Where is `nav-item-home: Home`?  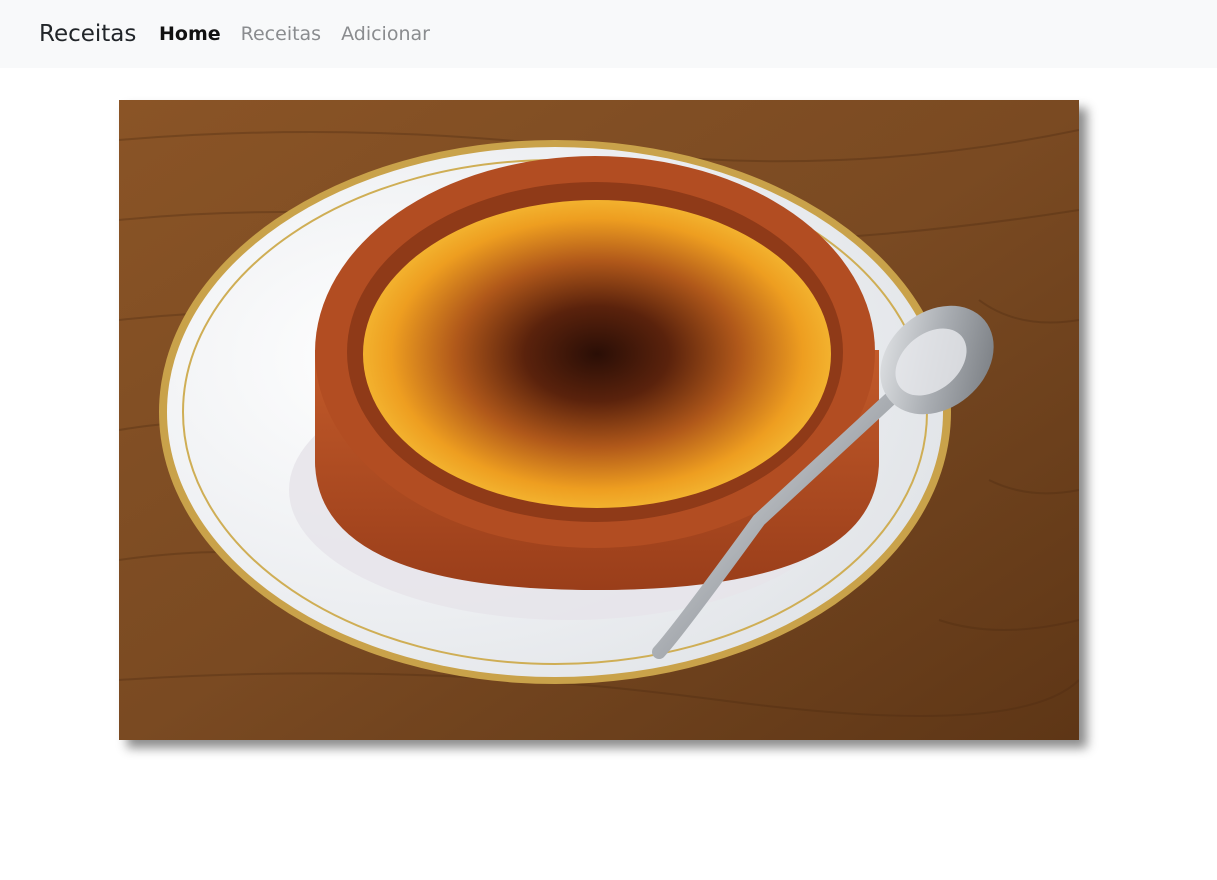
nav-item-home: Home is located at coordinates (190, 34).